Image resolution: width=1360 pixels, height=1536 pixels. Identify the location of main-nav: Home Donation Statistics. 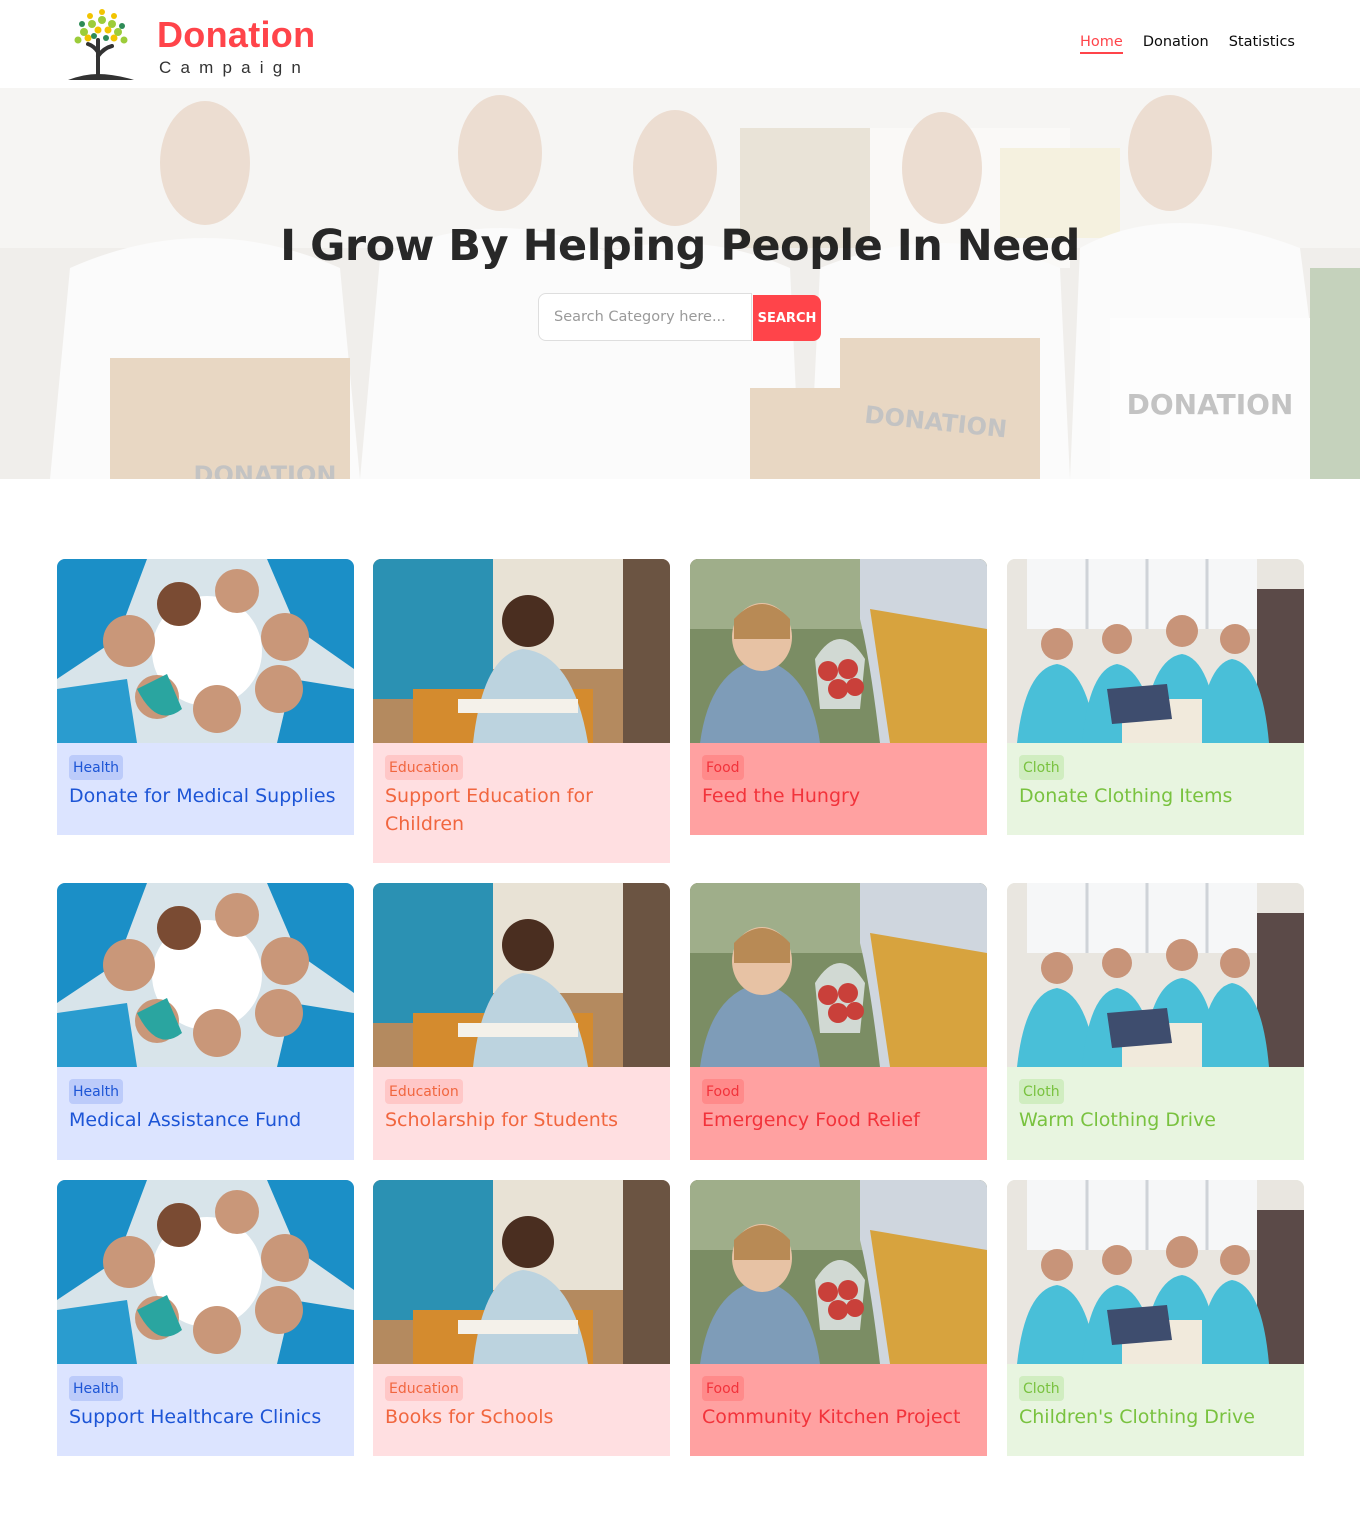
(1187, 44).